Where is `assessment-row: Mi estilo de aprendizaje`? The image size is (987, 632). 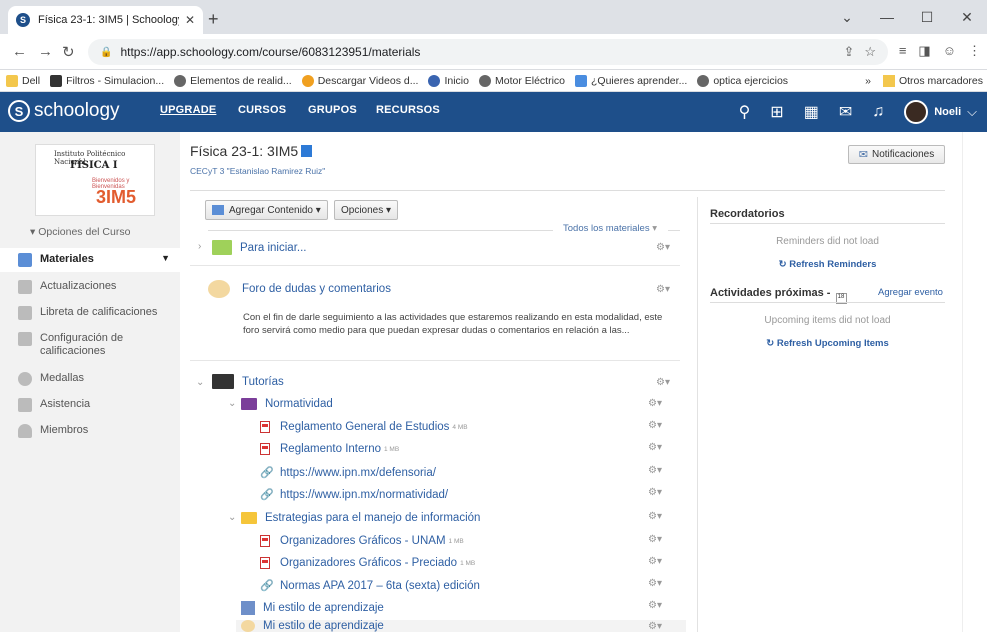
assessment-row: Mi estilo de aprendizaje is located at coordinates (312, 608).